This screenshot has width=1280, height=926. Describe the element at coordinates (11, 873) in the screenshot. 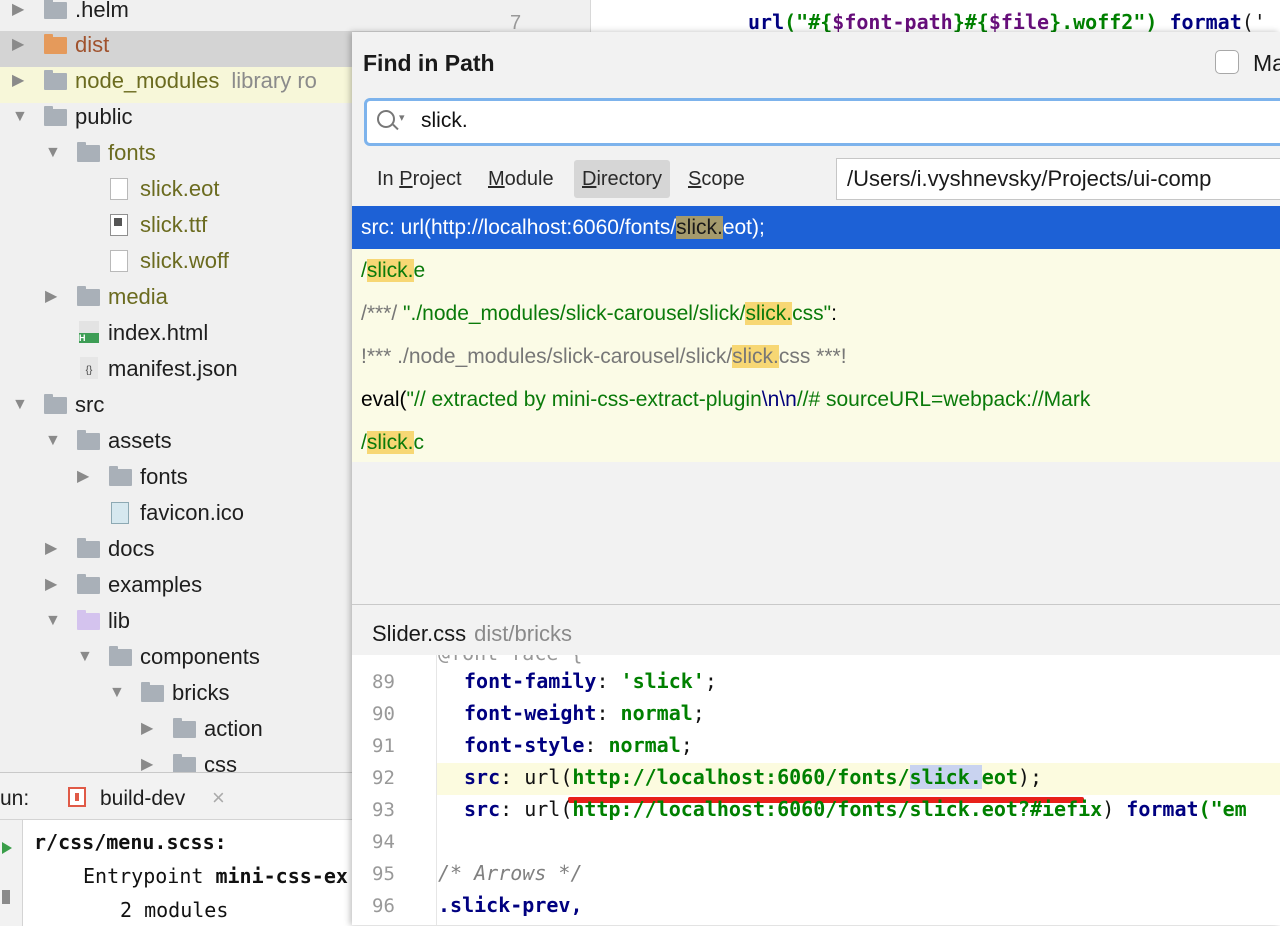

I see `run-toolbar` at that location.